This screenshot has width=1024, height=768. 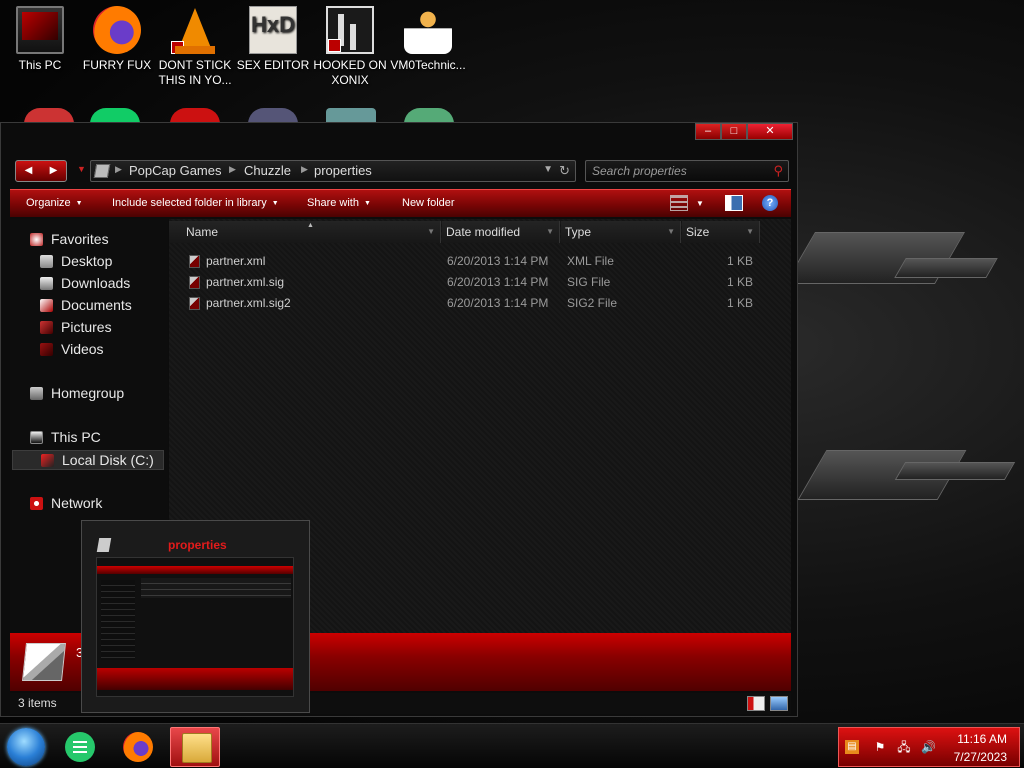 What do you see at coordinates (679, 203) in the screenshot?
I see `change-view-icon` at bounding box center [679, 203].